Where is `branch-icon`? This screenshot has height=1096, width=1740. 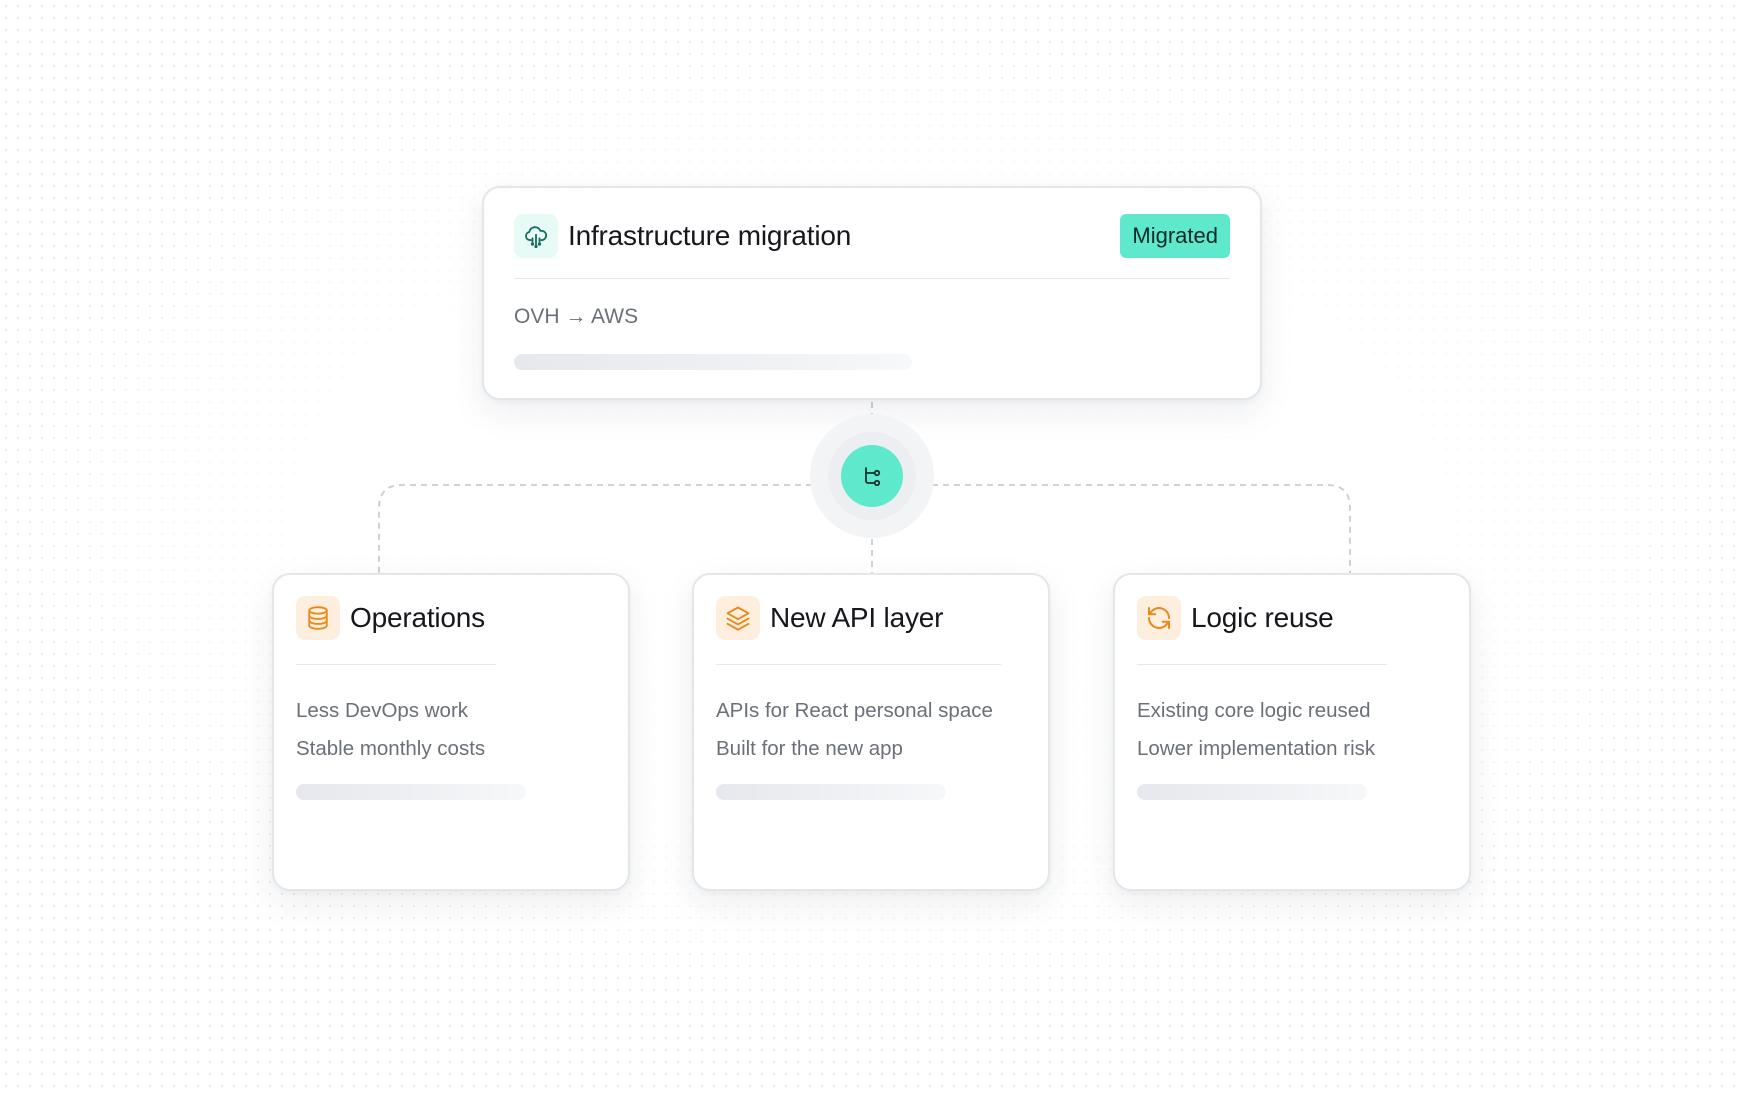 branch-icon is located at coordinates (873, 477).